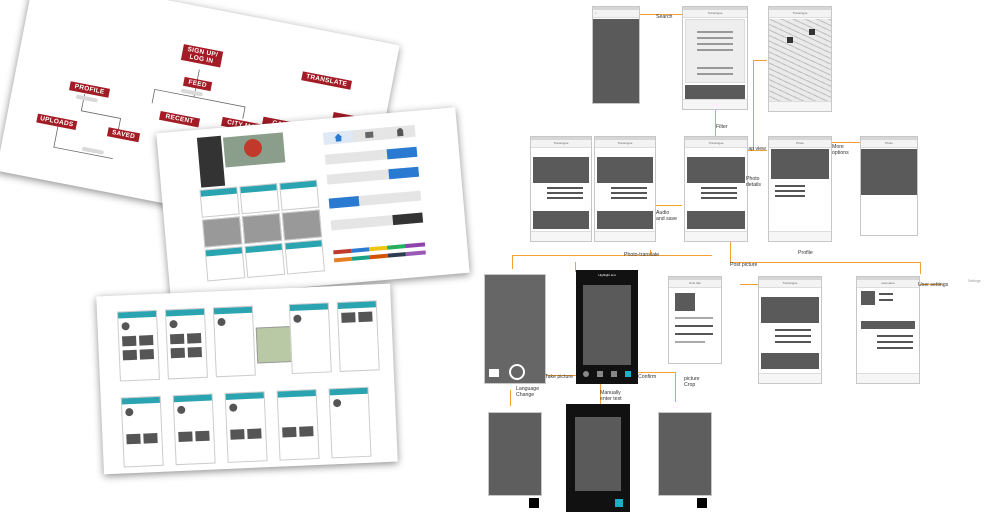  Describe the element at coordinates (840, 150) in the screenshot. I see `label-more-options: More options` at that location.